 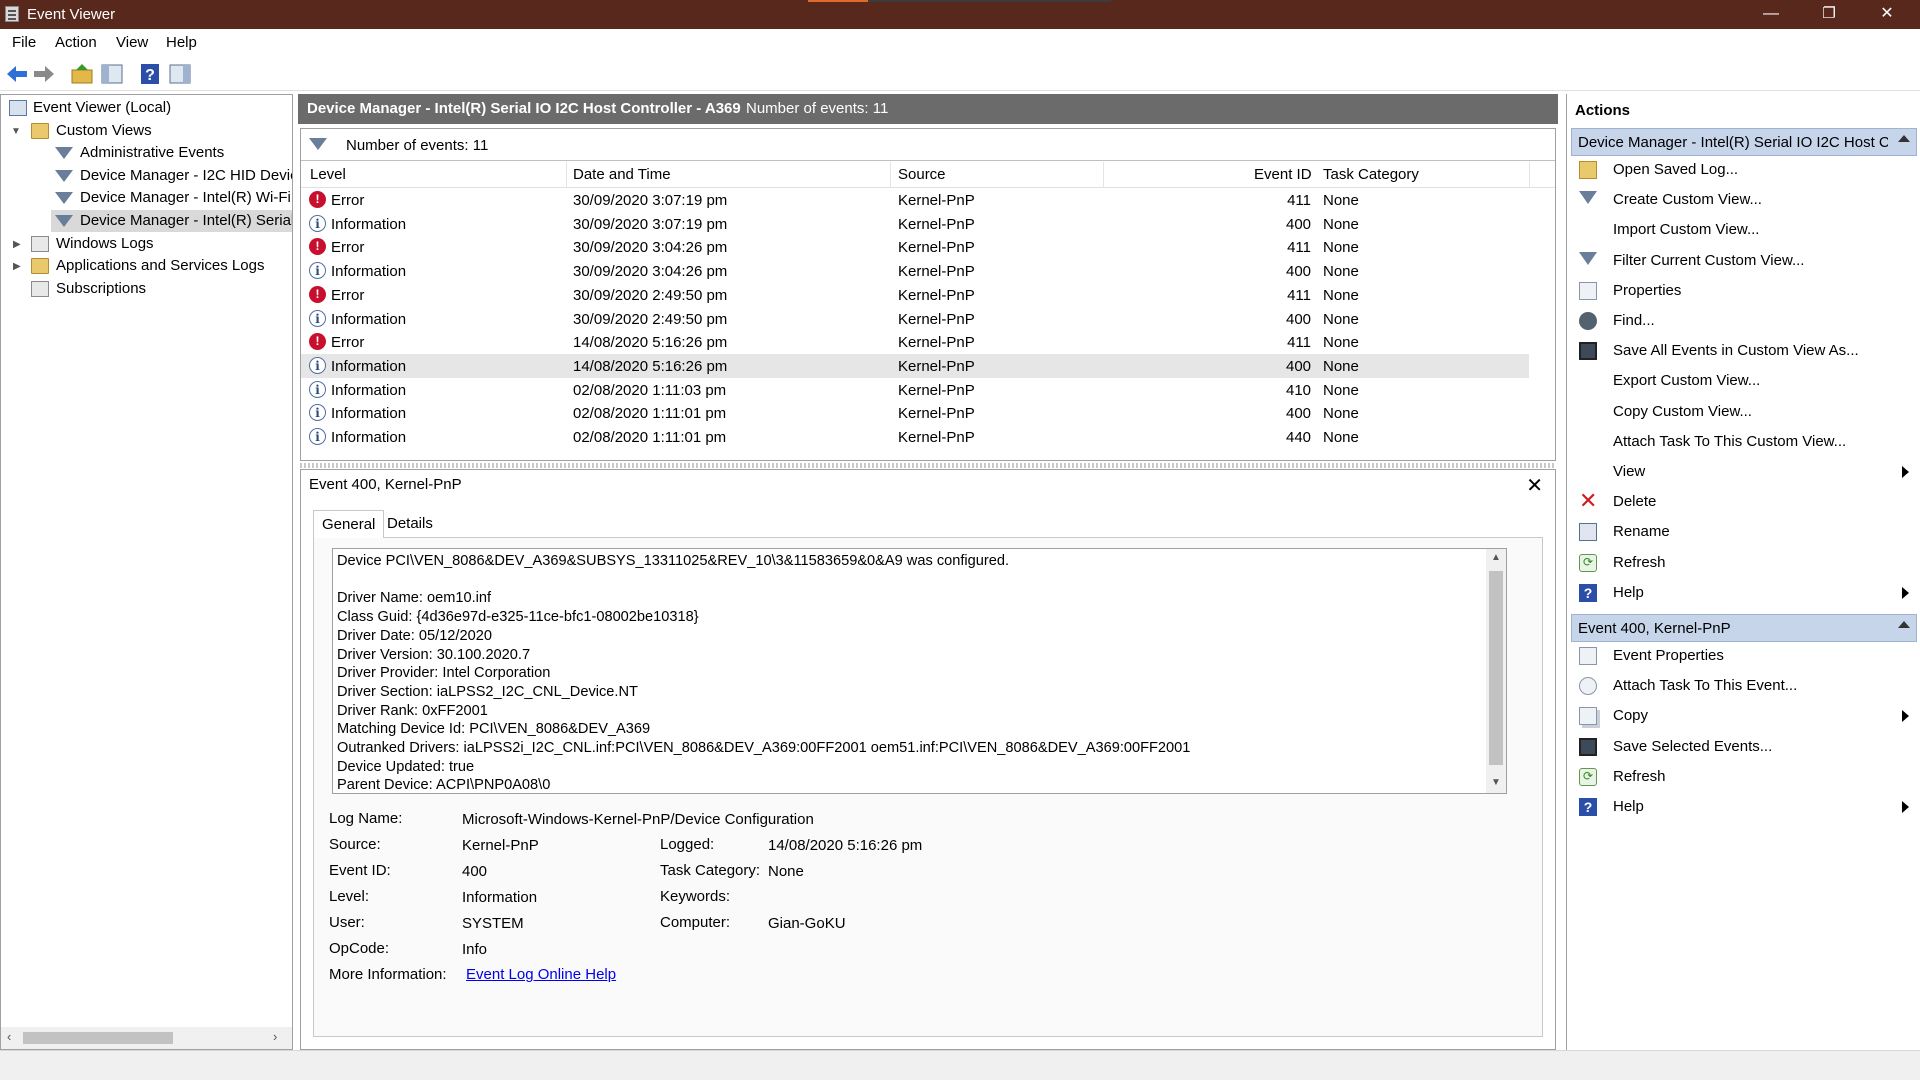 What do you see at coordinates (1887, 14) in the screenshot?
I see `close-button: ✕` at bounding box center [1887, 14].